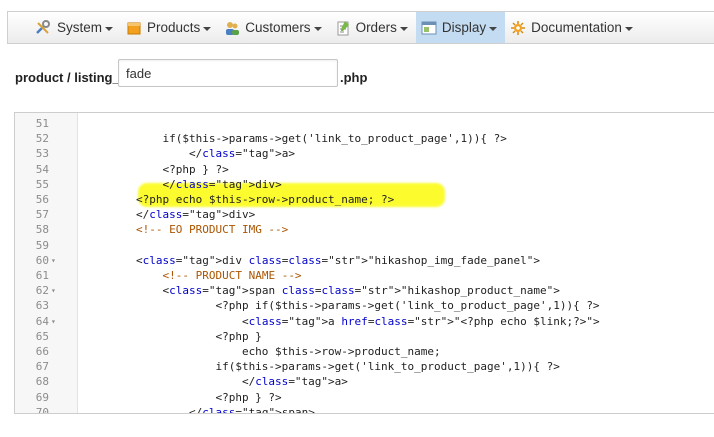 The height and width of the screenshot is (437, 714). What do you see at coordinates (42, 397) in the screenshot?
I see `line-number: 69` at bounding box center [42, 397].